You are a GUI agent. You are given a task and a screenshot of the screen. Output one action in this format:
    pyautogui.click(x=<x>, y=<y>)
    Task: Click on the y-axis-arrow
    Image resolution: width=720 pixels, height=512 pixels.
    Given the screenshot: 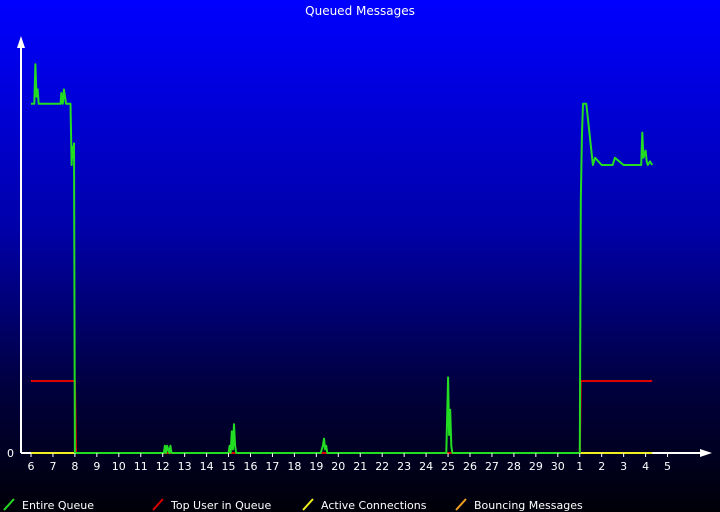 What is the action you would take?
    pyautogui.click(x=21, y=42)
    